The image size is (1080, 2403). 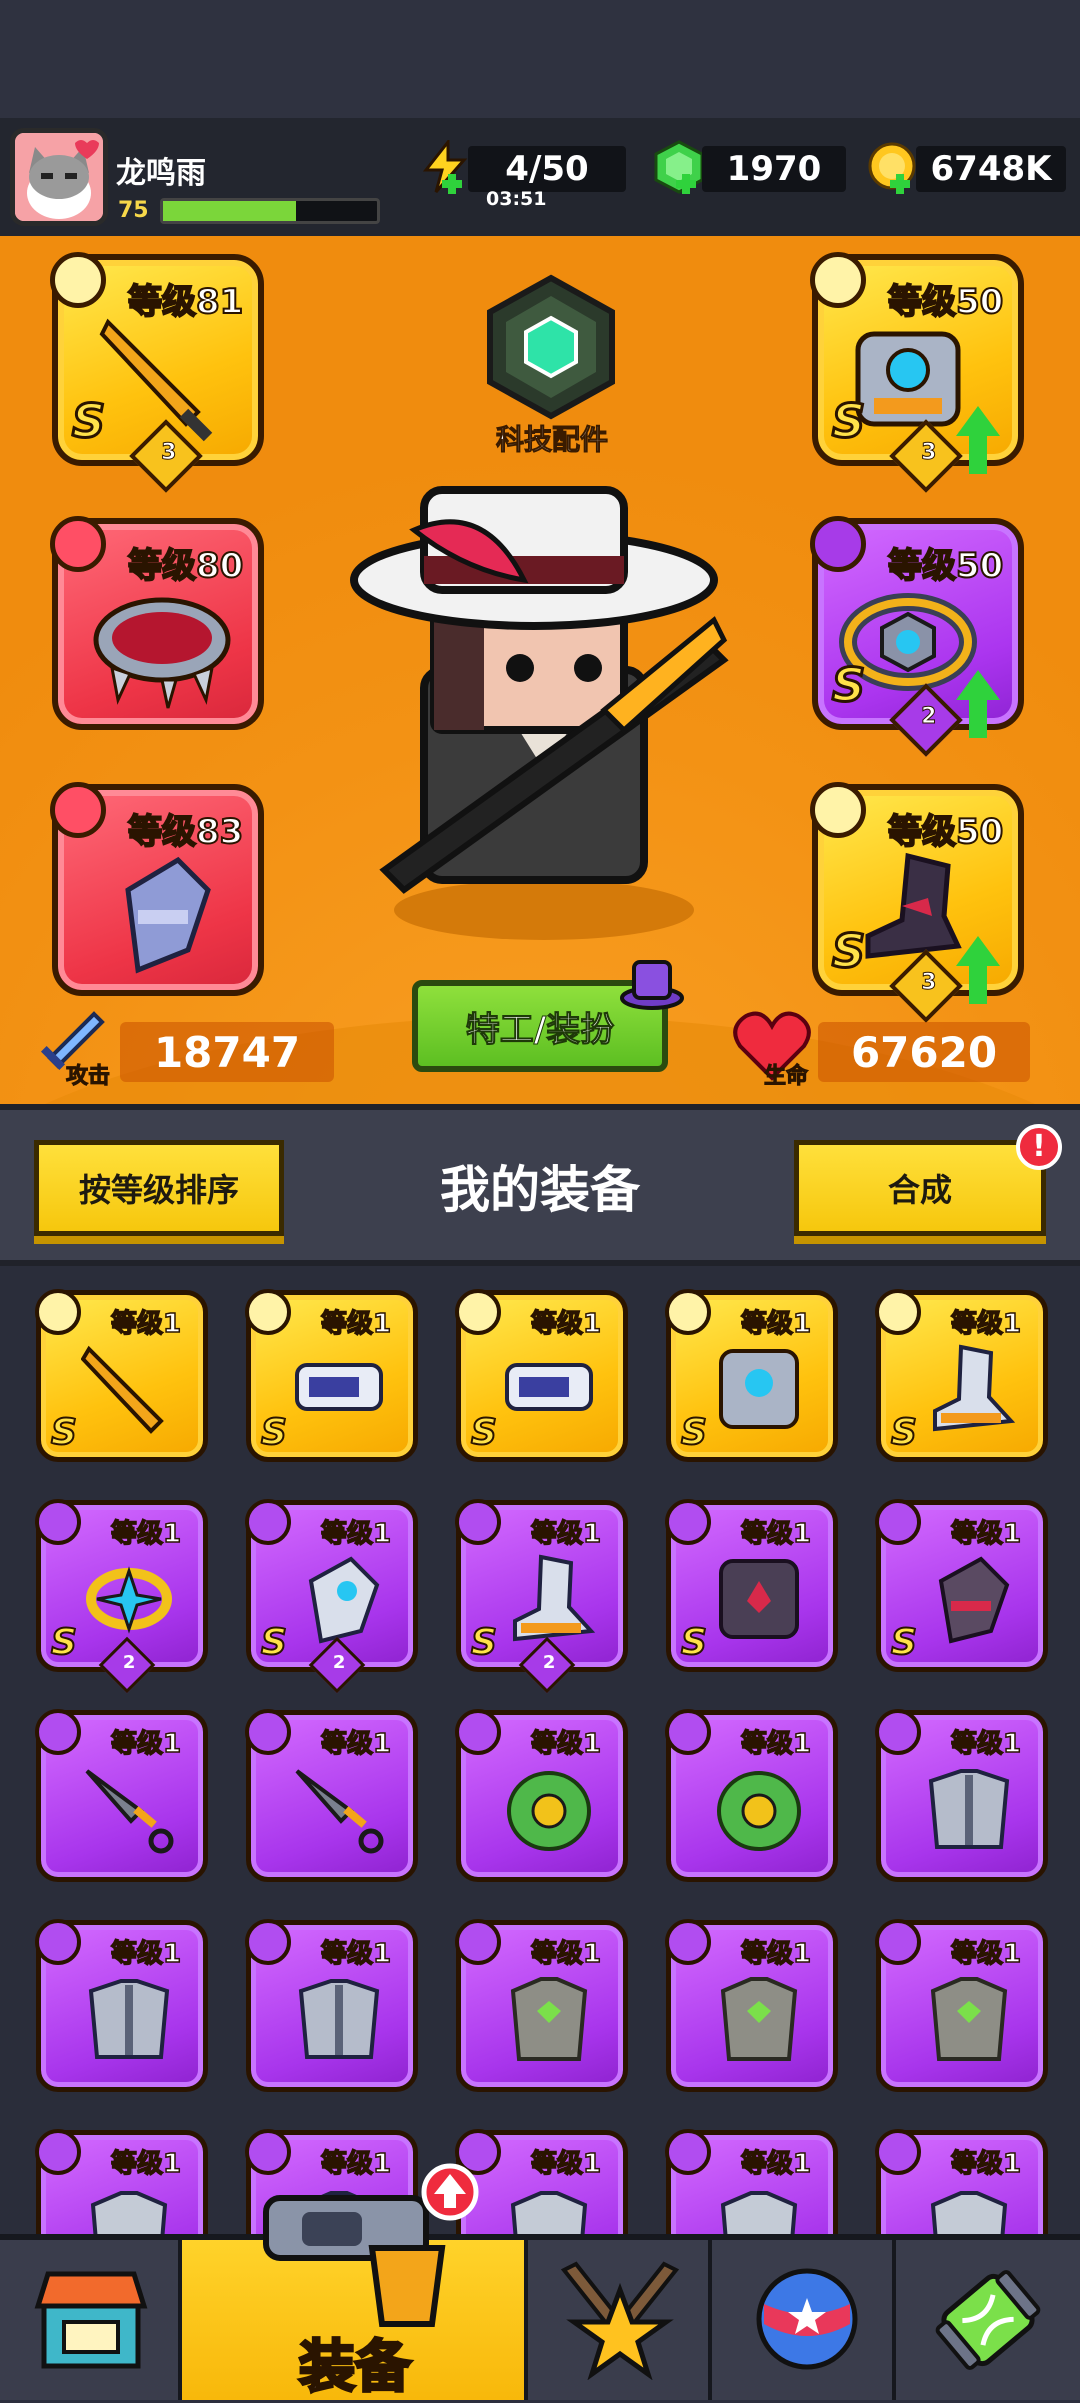 I want to click on equip-slot-belt: 等级50 S 2, so click(x=917, y=636).